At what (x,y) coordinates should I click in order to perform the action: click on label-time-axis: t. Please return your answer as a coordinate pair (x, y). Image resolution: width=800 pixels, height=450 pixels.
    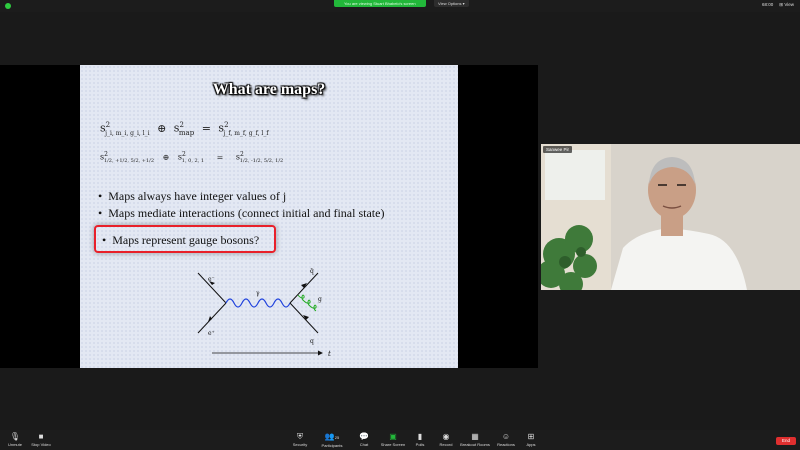
    Looking at the image, I should click on (329, 354).